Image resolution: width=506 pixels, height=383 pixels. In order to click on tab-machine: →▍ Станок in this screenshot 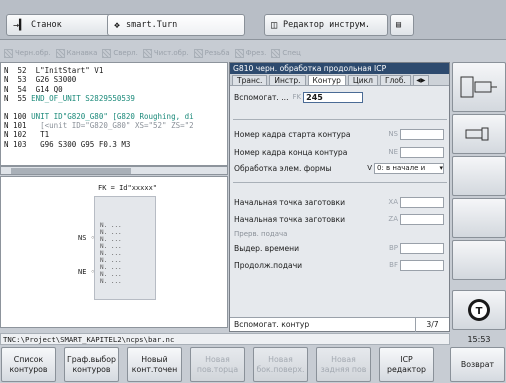, I will do `click(64, 25)`.